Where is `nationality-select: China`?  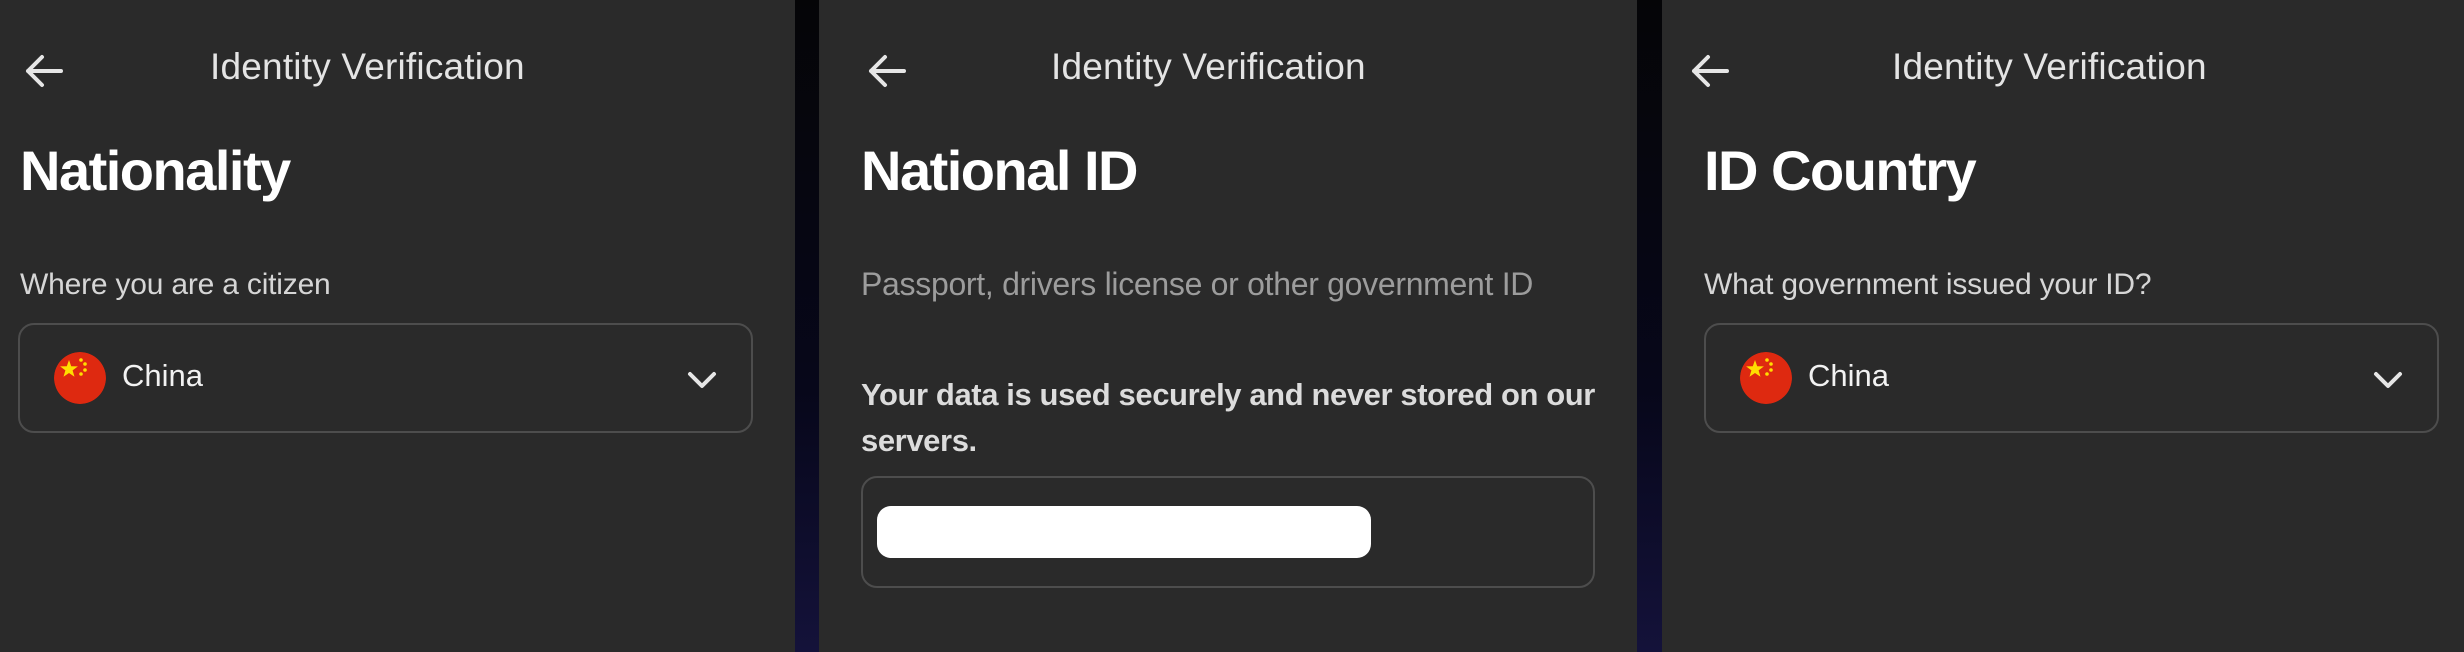 nationality-select: China is located at coordinates (385, 378).